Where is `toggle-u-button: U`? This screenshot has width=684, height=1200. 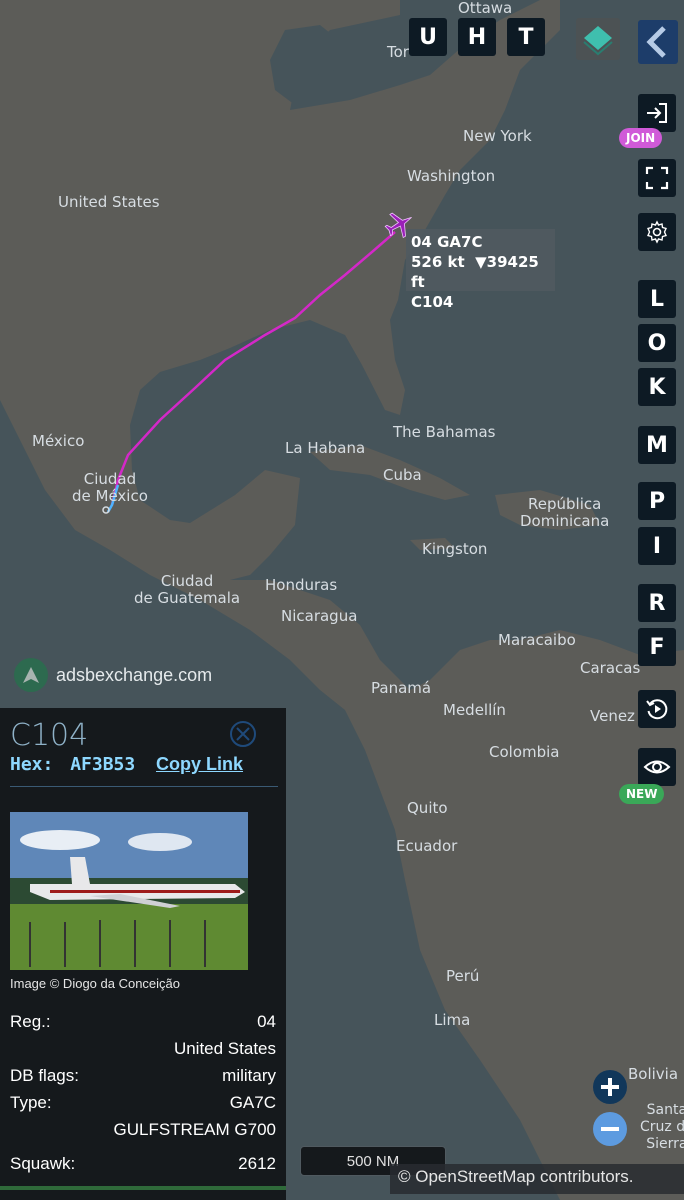
toggle-u-button: U is located at coordinates (428, 37).